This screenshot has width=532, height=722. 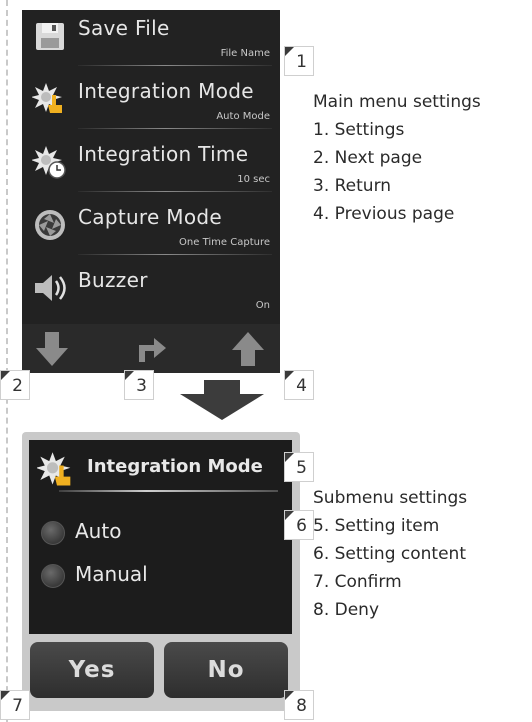 What do you see at coordinates (346, 610) in the screenshot?
I see `description-line: 8. Deny` at bounding box center [346, 610].